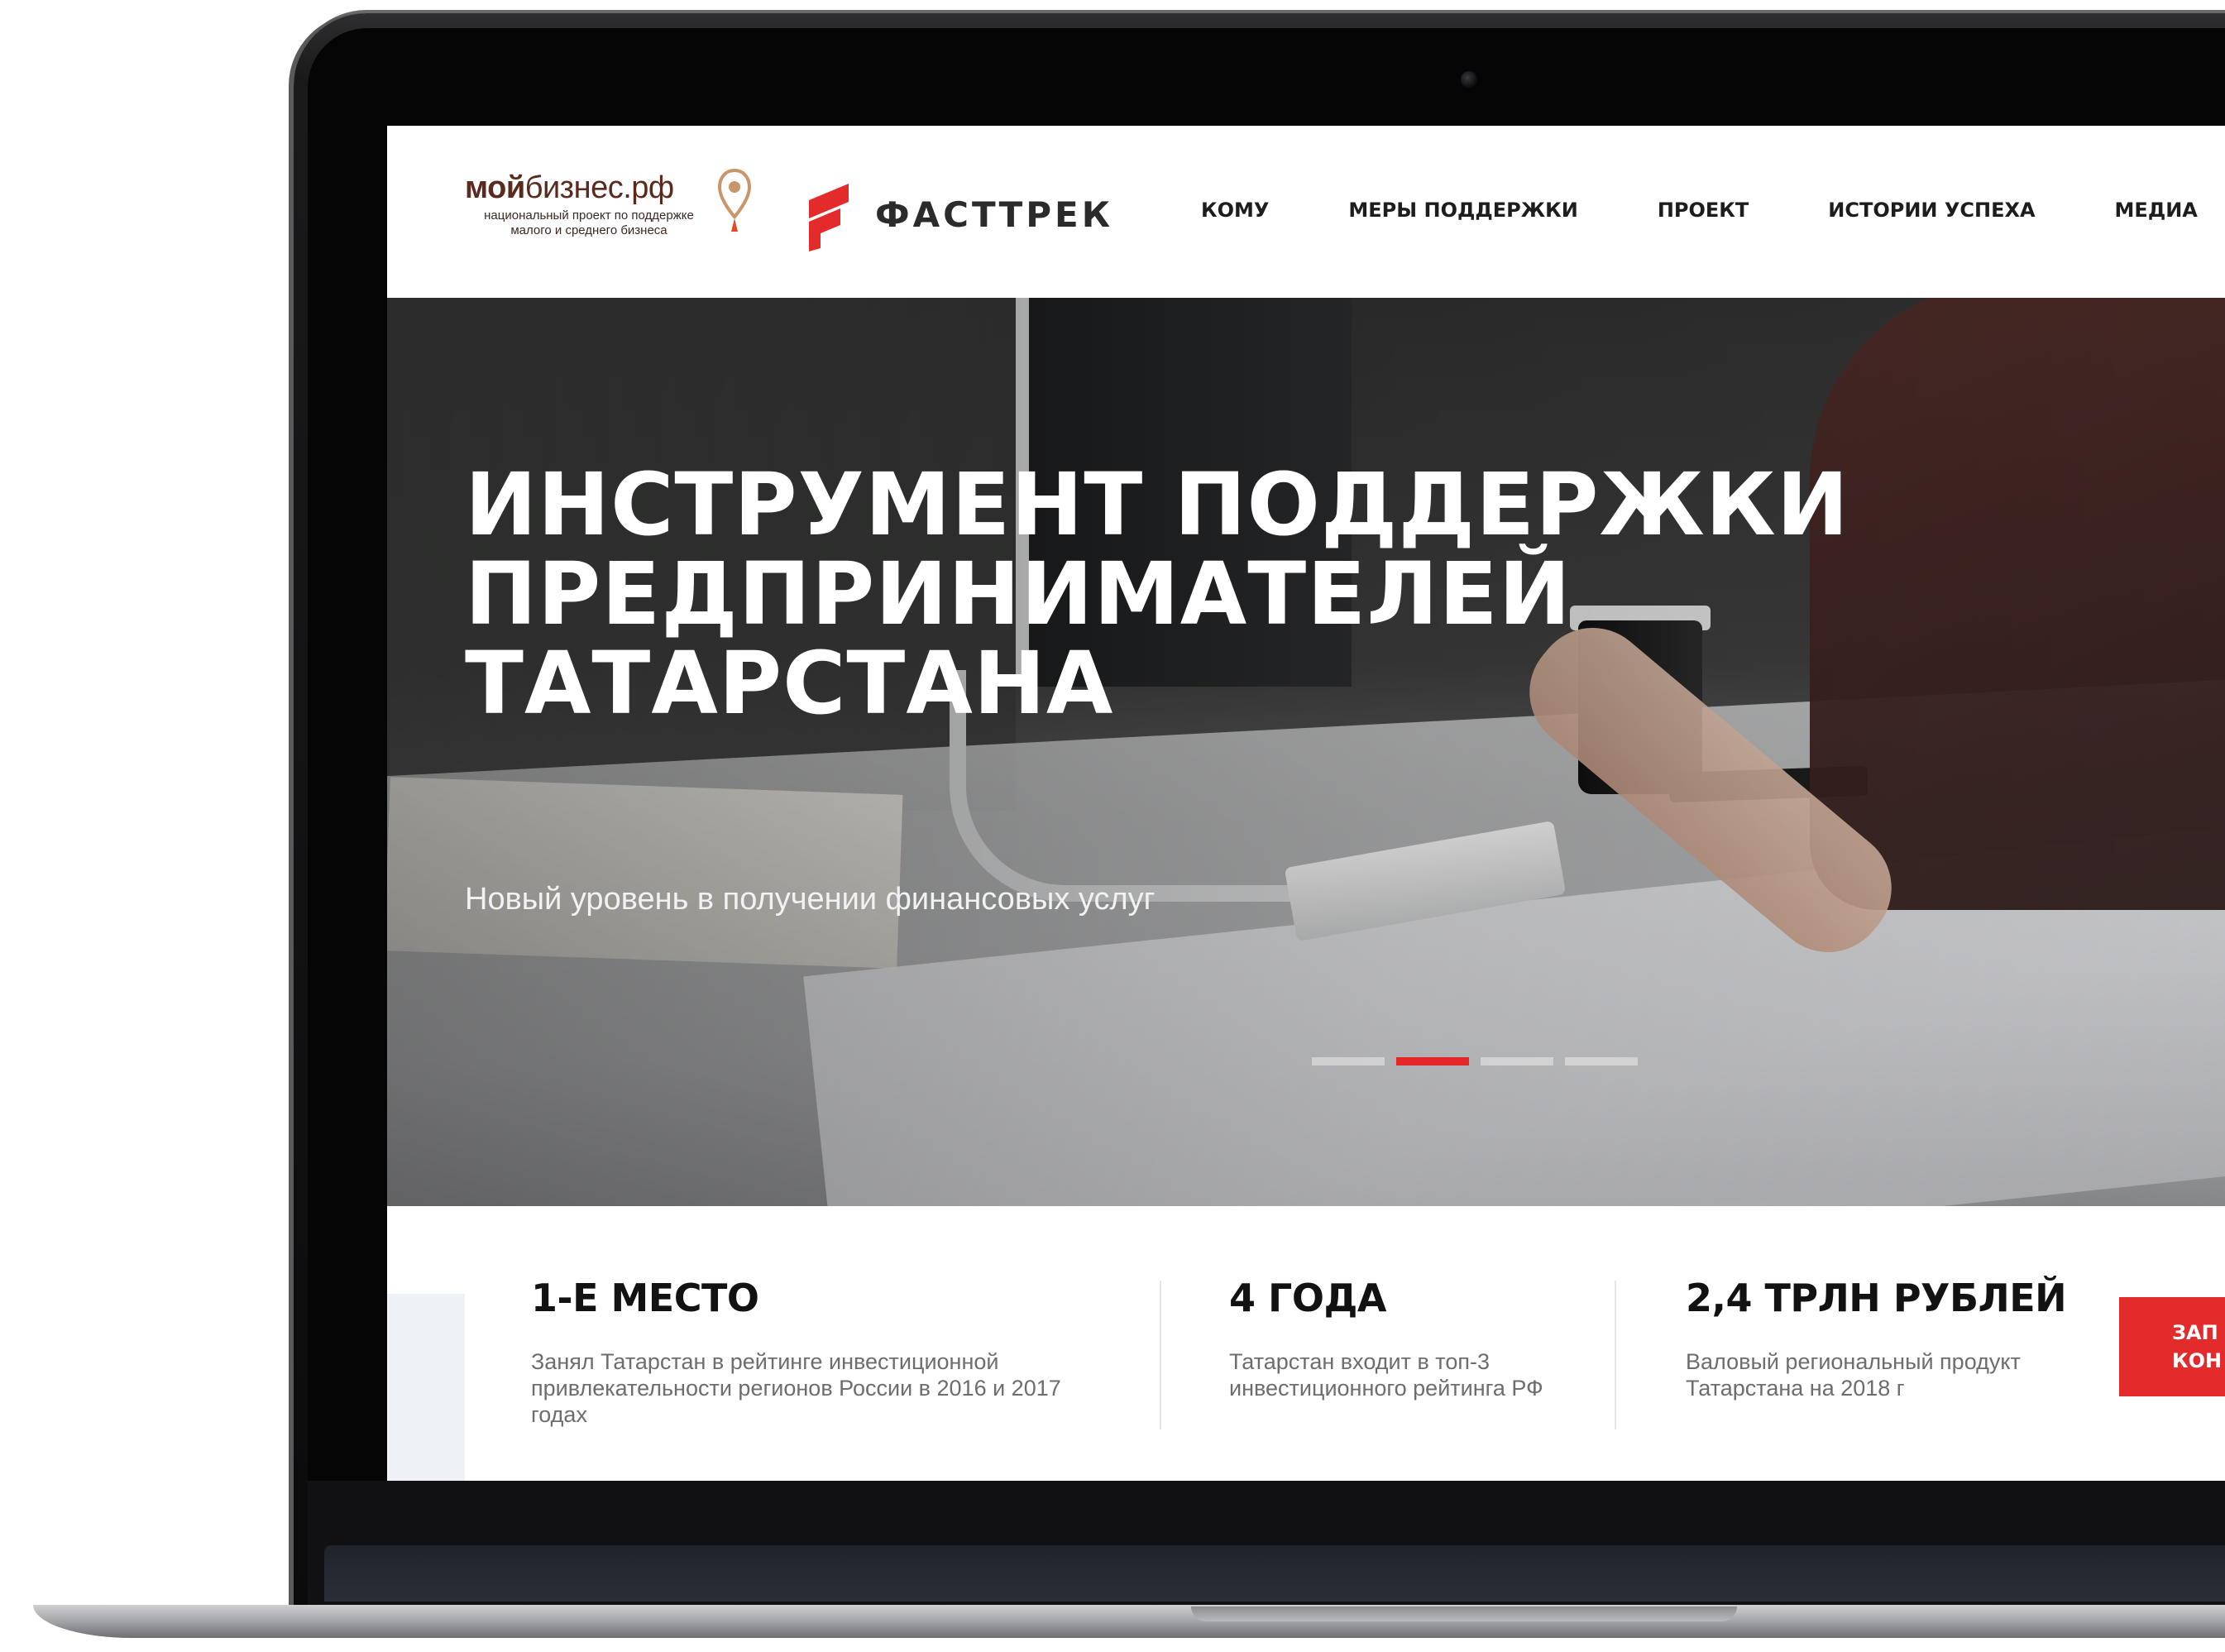 This screenshot has height=1652, width=2225. What do you see at coordinates (1464, 1614) in the screenshot?
I see `laptop-base-notch` at bounding box center [1464, 1614].